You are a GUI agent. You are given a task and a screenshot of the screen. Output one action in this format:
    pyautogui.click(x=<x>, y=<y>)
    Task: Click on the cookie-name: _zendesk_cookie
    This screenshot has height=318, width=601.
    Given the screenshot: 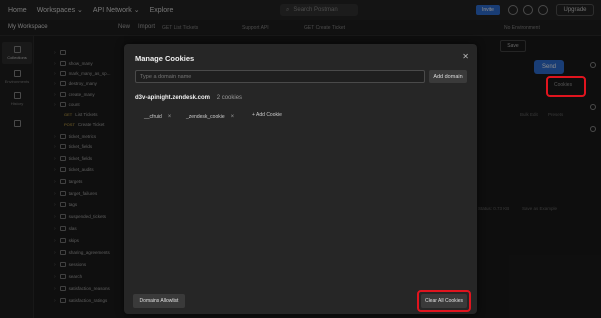 What is the action you would take?
    pyautogui.click(x=205, y=117)
    